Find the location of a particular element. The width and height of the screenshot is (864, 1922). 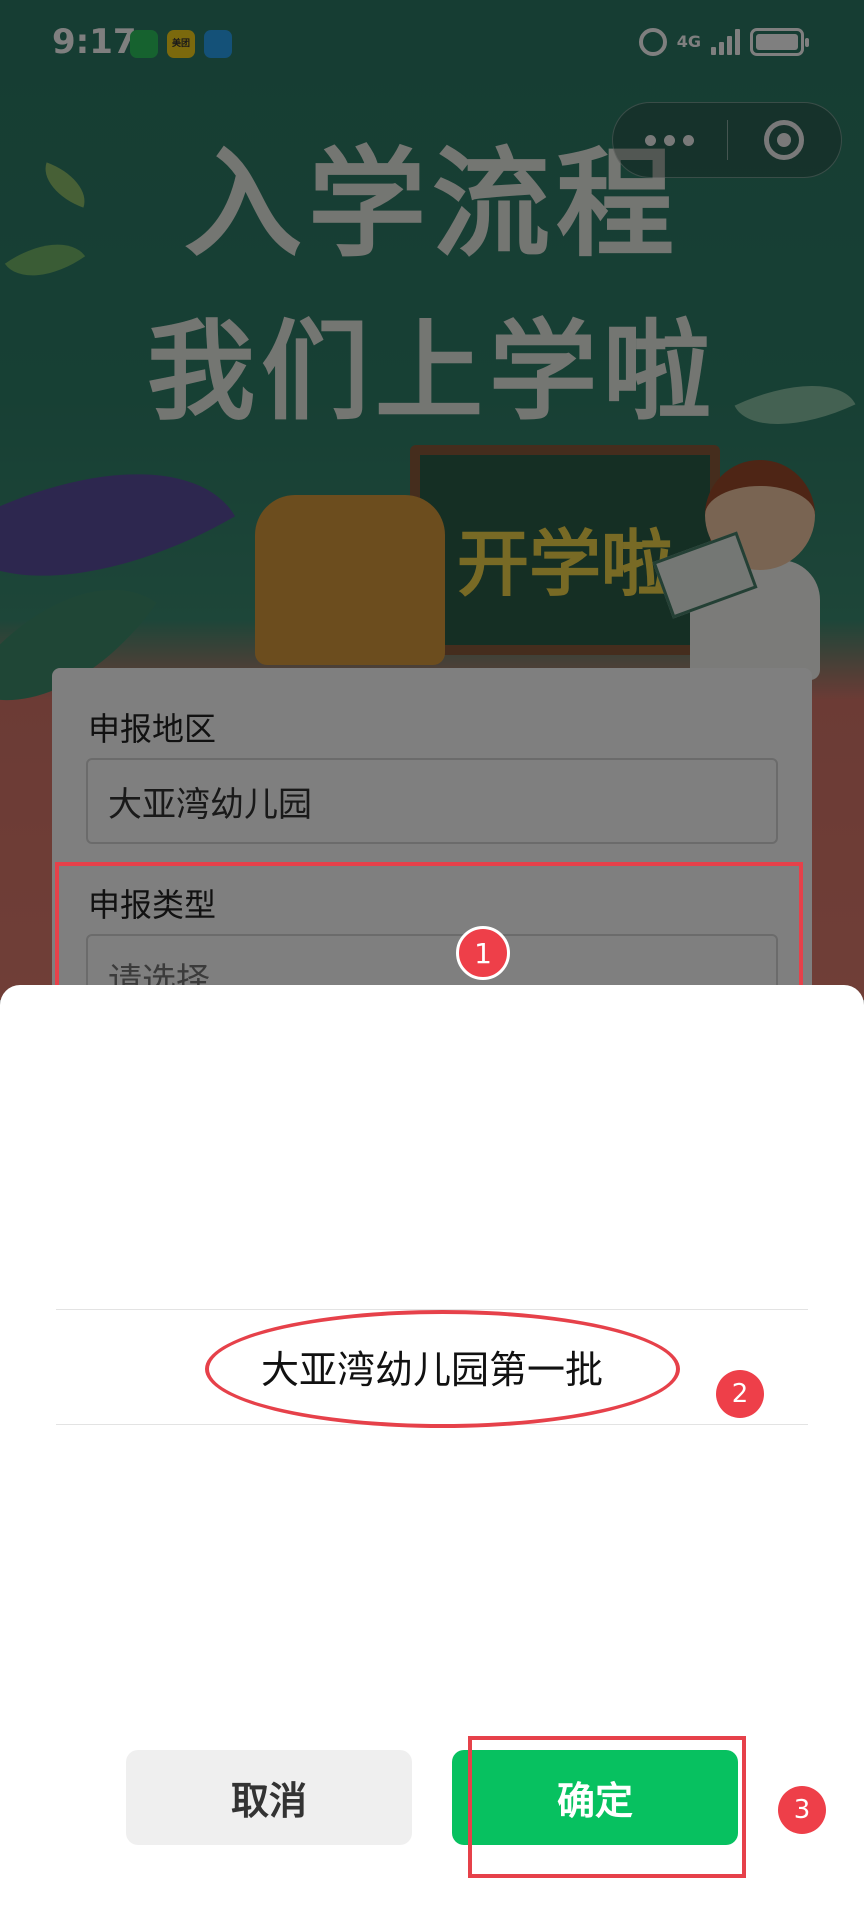

annotation-step-2: 2 is located at coordinates (740, 1394).